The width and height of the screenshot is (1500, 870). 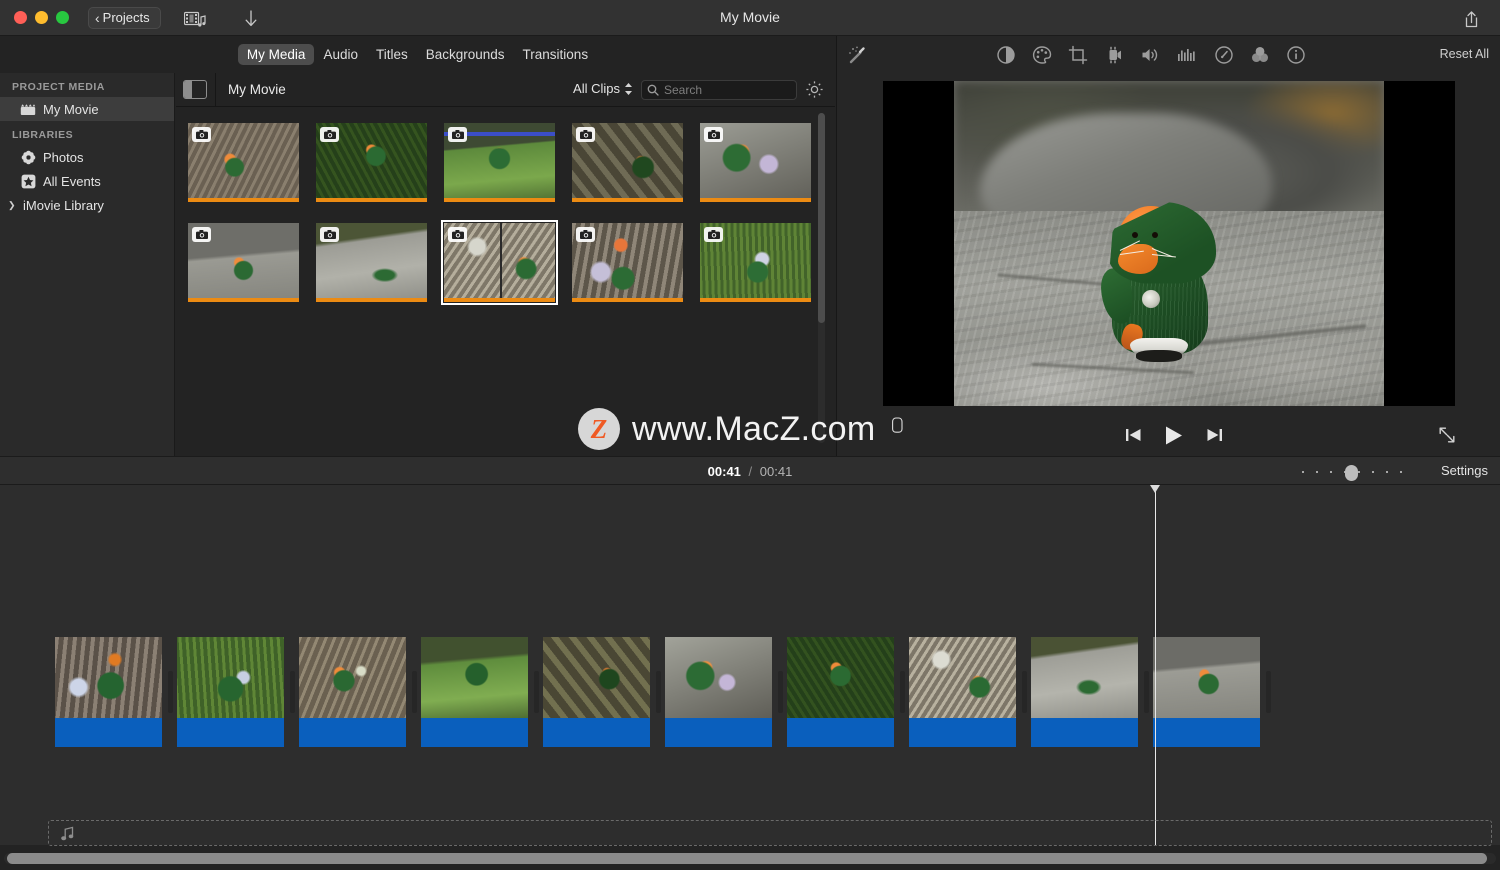 What do you see at coordinates (72, 181) in the screenshot?
I see `sidebar-item-label: All Events` at bounding box center [72, 181].